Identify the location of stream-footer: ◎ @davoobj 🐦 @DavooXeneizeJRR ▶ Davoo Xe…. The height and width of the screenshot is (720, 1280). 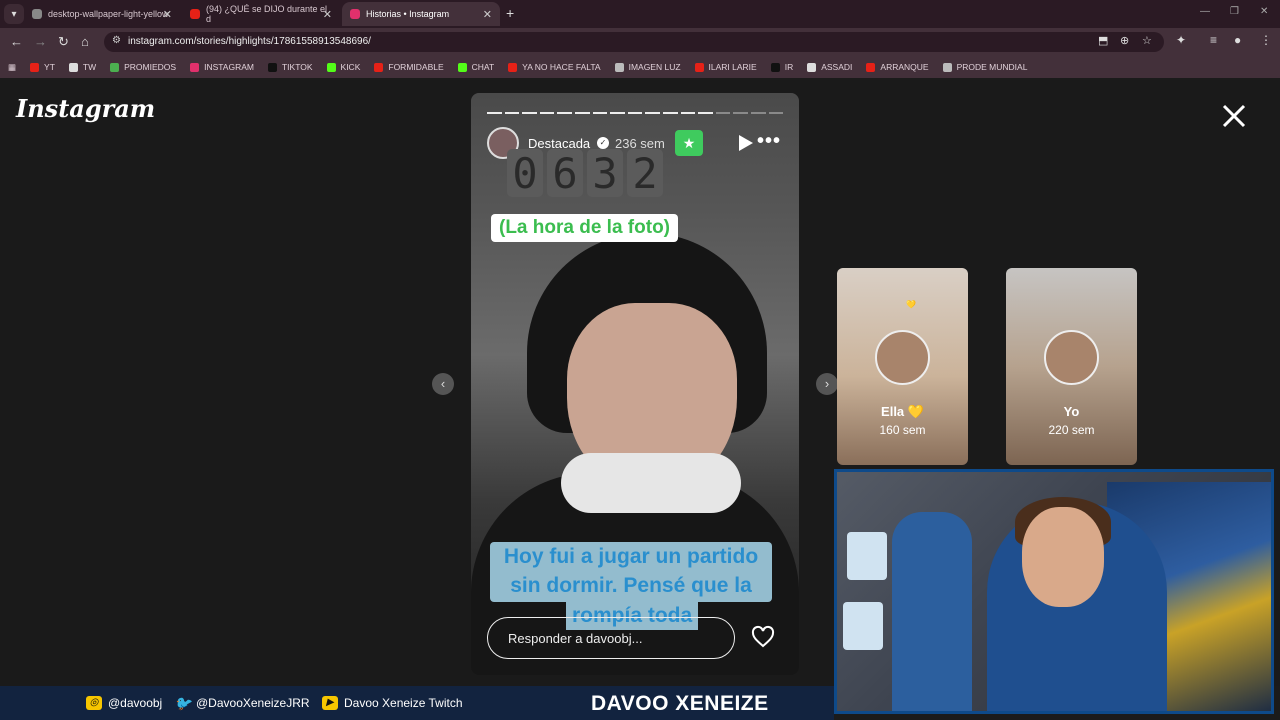
(417, 703).